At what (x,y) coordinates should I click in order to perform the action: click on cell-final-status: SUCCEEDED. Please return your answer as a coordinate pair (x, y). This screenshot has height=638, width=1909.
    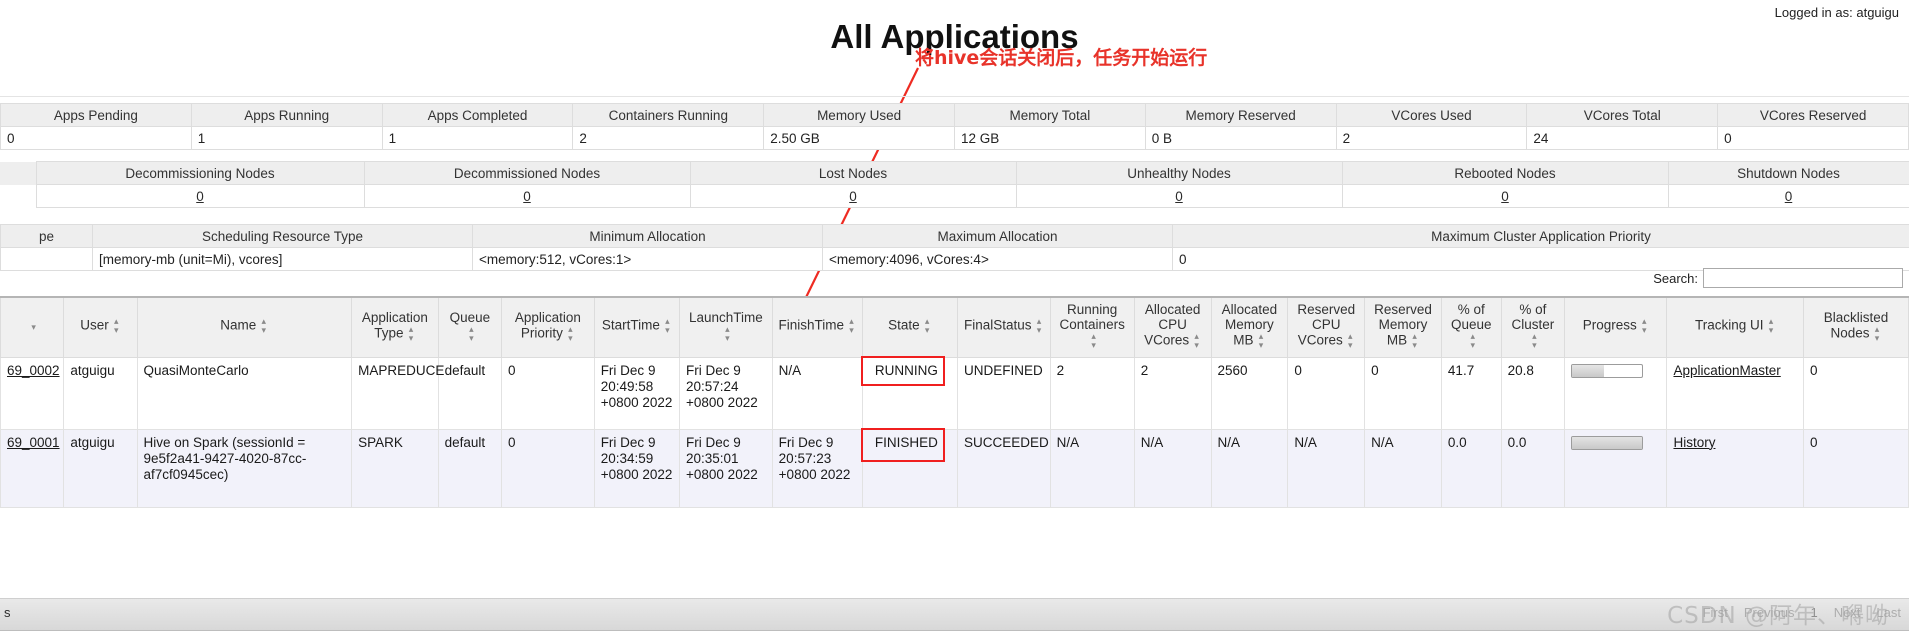
    Looking at the image, I should click on (1003, 468).